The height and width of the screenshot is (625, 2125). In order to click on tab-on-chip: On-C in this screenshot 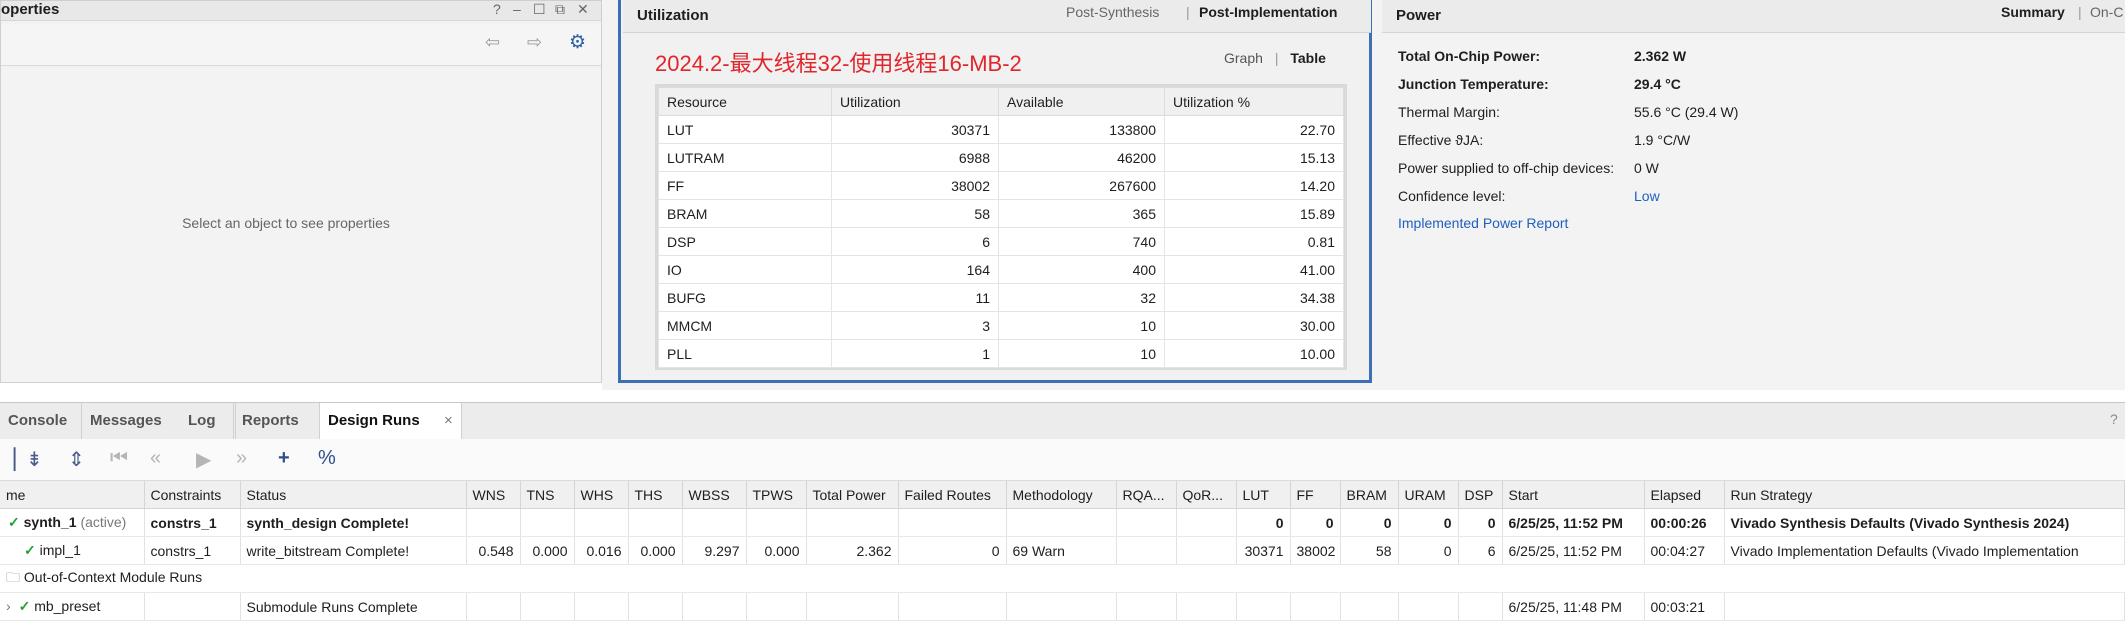, I will do `click(2106, 12)`.